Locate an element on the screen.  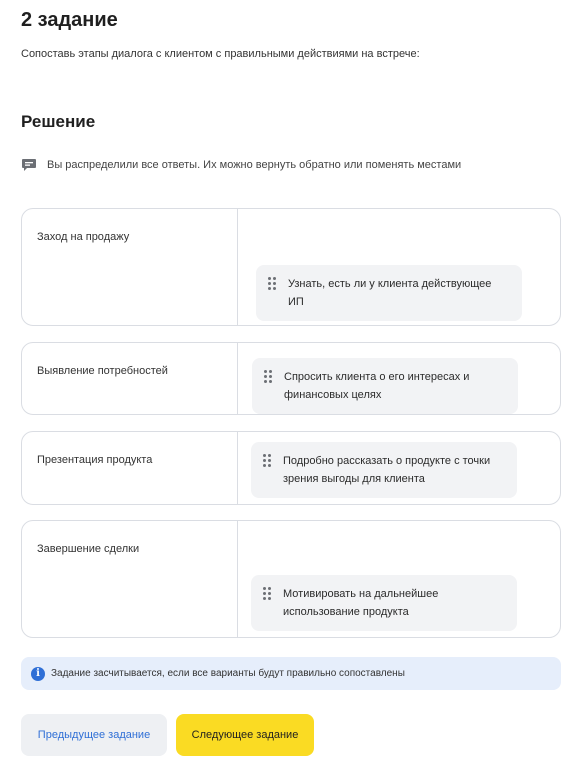
solution-title: Решение is located at coordinates (58, 121).